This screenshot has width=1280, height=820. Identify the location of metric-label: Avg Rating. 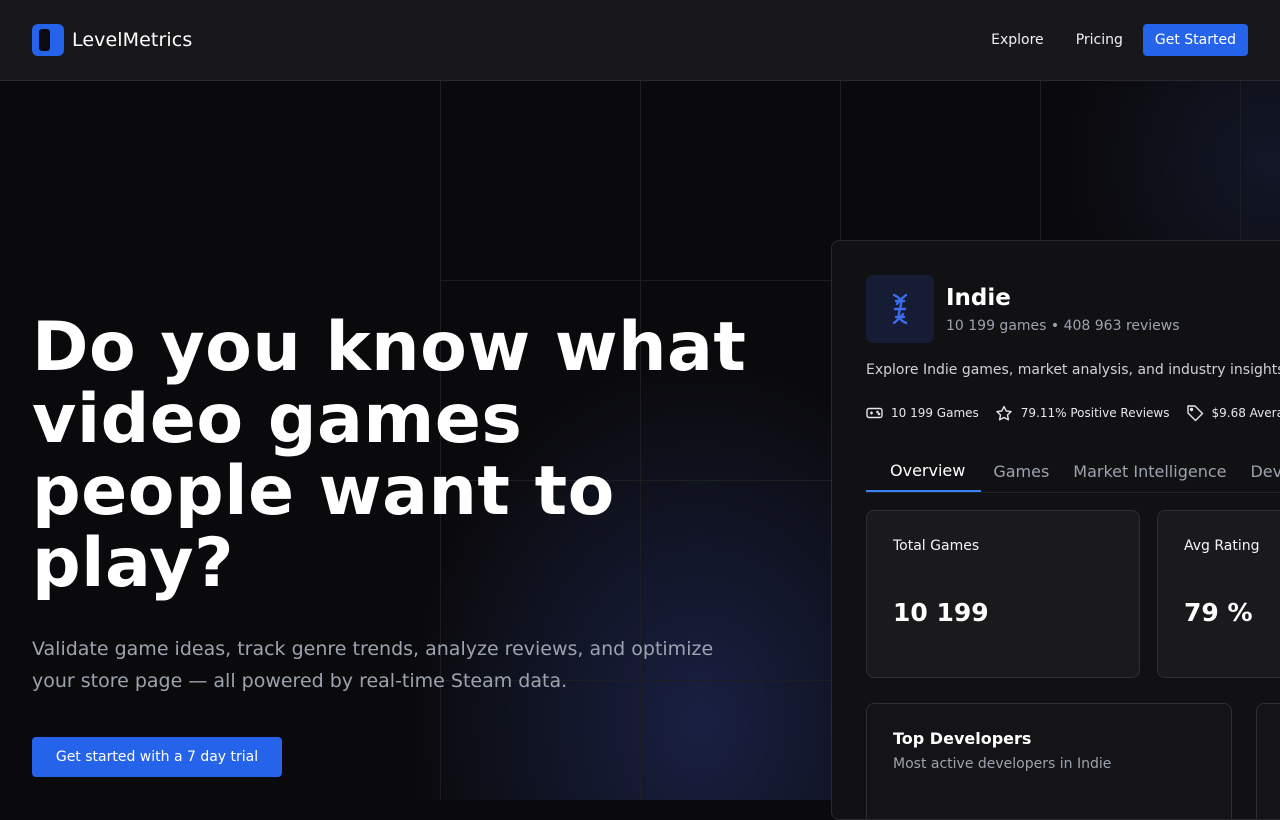
(1222, 546).